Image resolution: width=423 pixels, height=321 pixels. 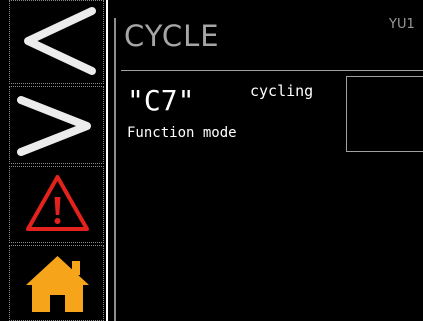 I want to click on next-button, so click(x=56, y=125).